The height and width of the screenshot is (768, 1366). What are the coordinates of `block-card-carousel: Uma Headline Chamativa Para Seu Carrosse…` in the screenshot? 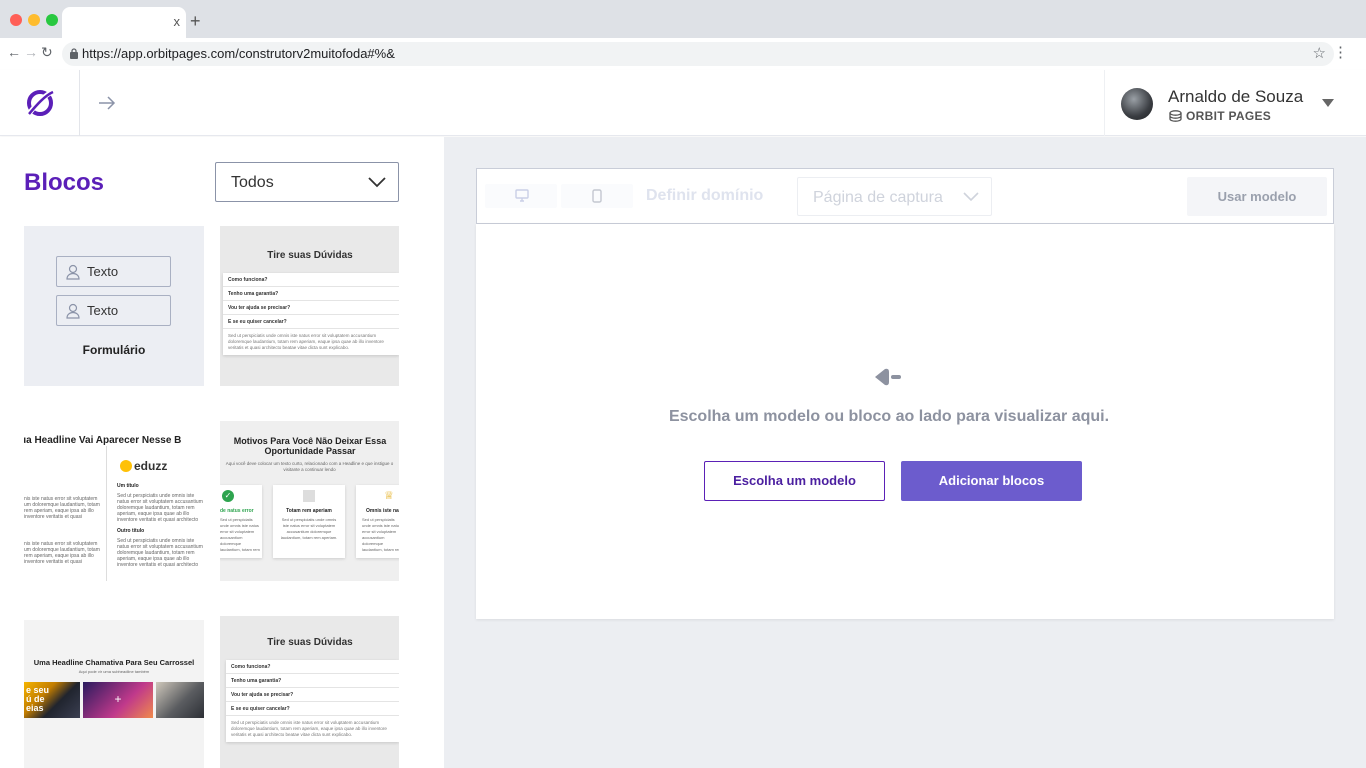 It's located at (114, 694).